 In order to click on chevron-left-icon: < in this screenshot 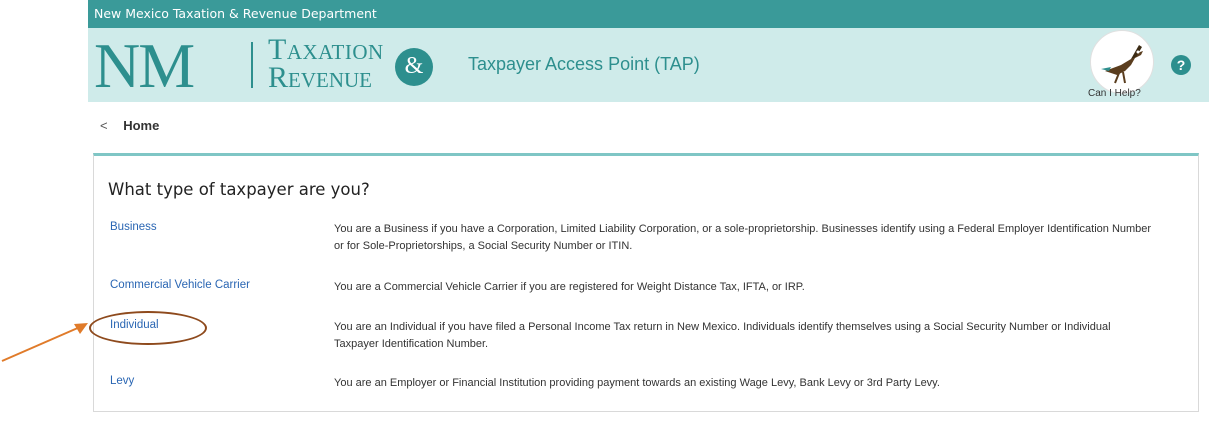, I will do `click(104, 125)`.